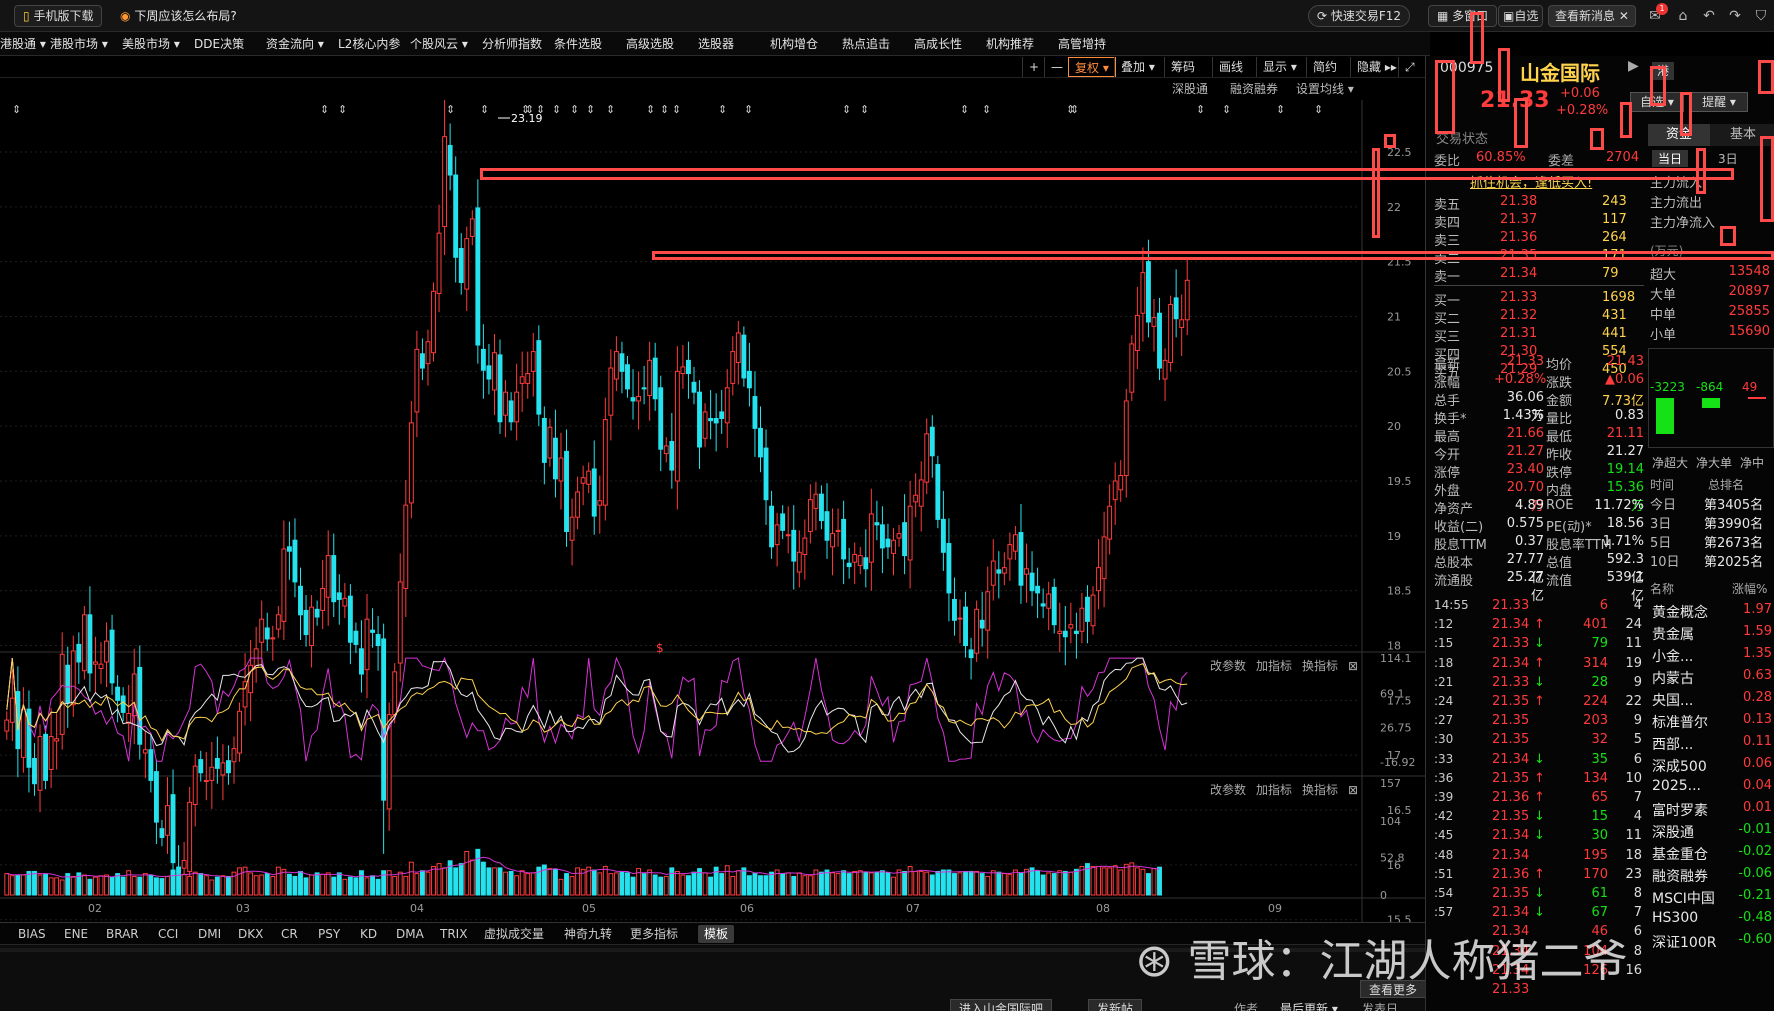 The height and width of the screenshot is (1011, 1774). What do you see at coordinates (1539, 239) in the screenshot?
I see `ask-row: 卖三 21.36 264` at bounding box center [1539, 239].